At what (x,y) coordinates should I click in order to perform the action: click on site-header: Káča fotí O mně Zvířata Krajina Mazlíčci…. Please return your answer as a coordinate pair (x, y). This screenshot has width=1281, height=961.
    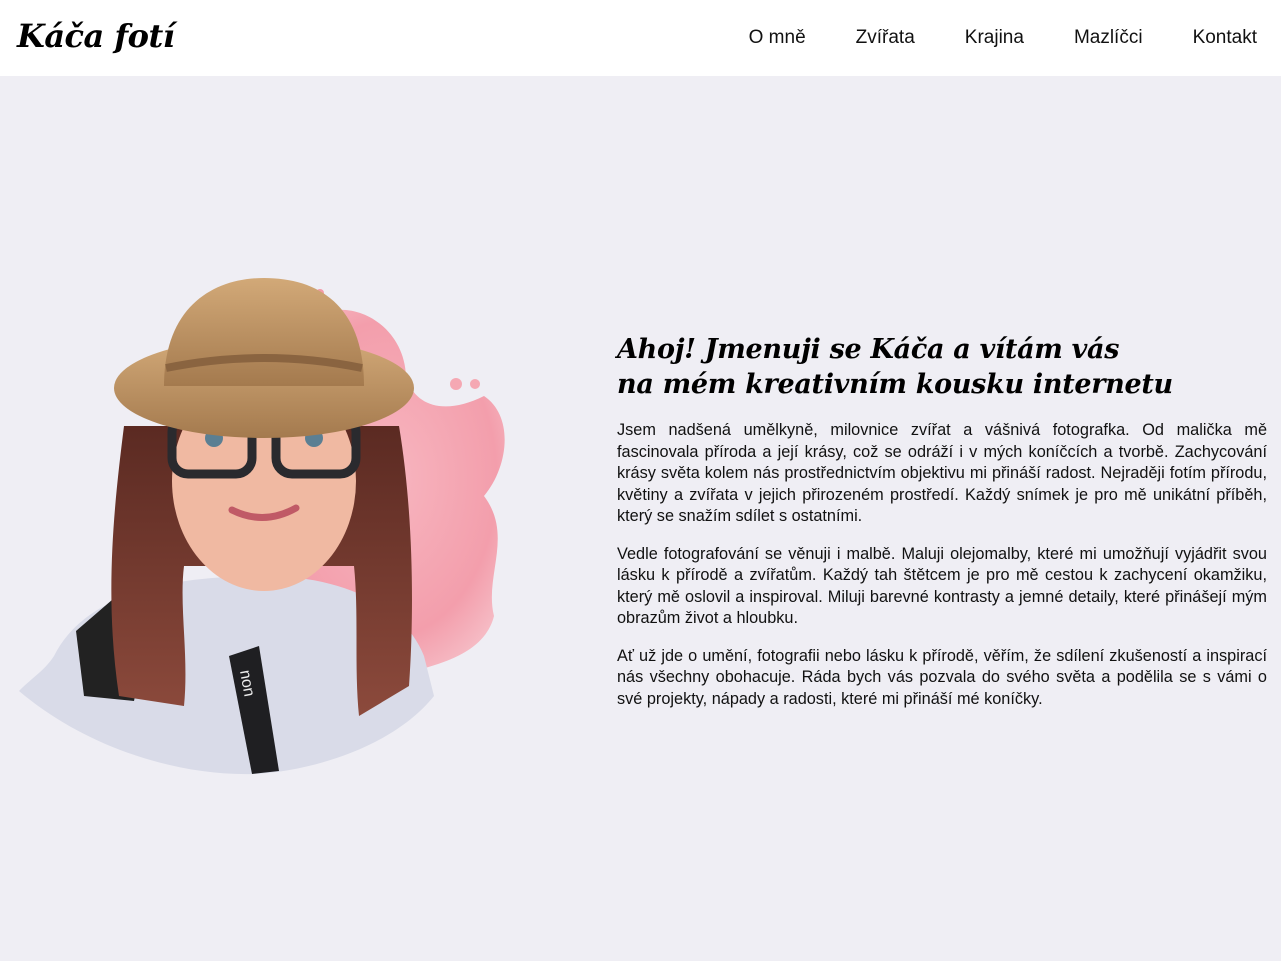
    Looking at the image, I should click on (640, 38).